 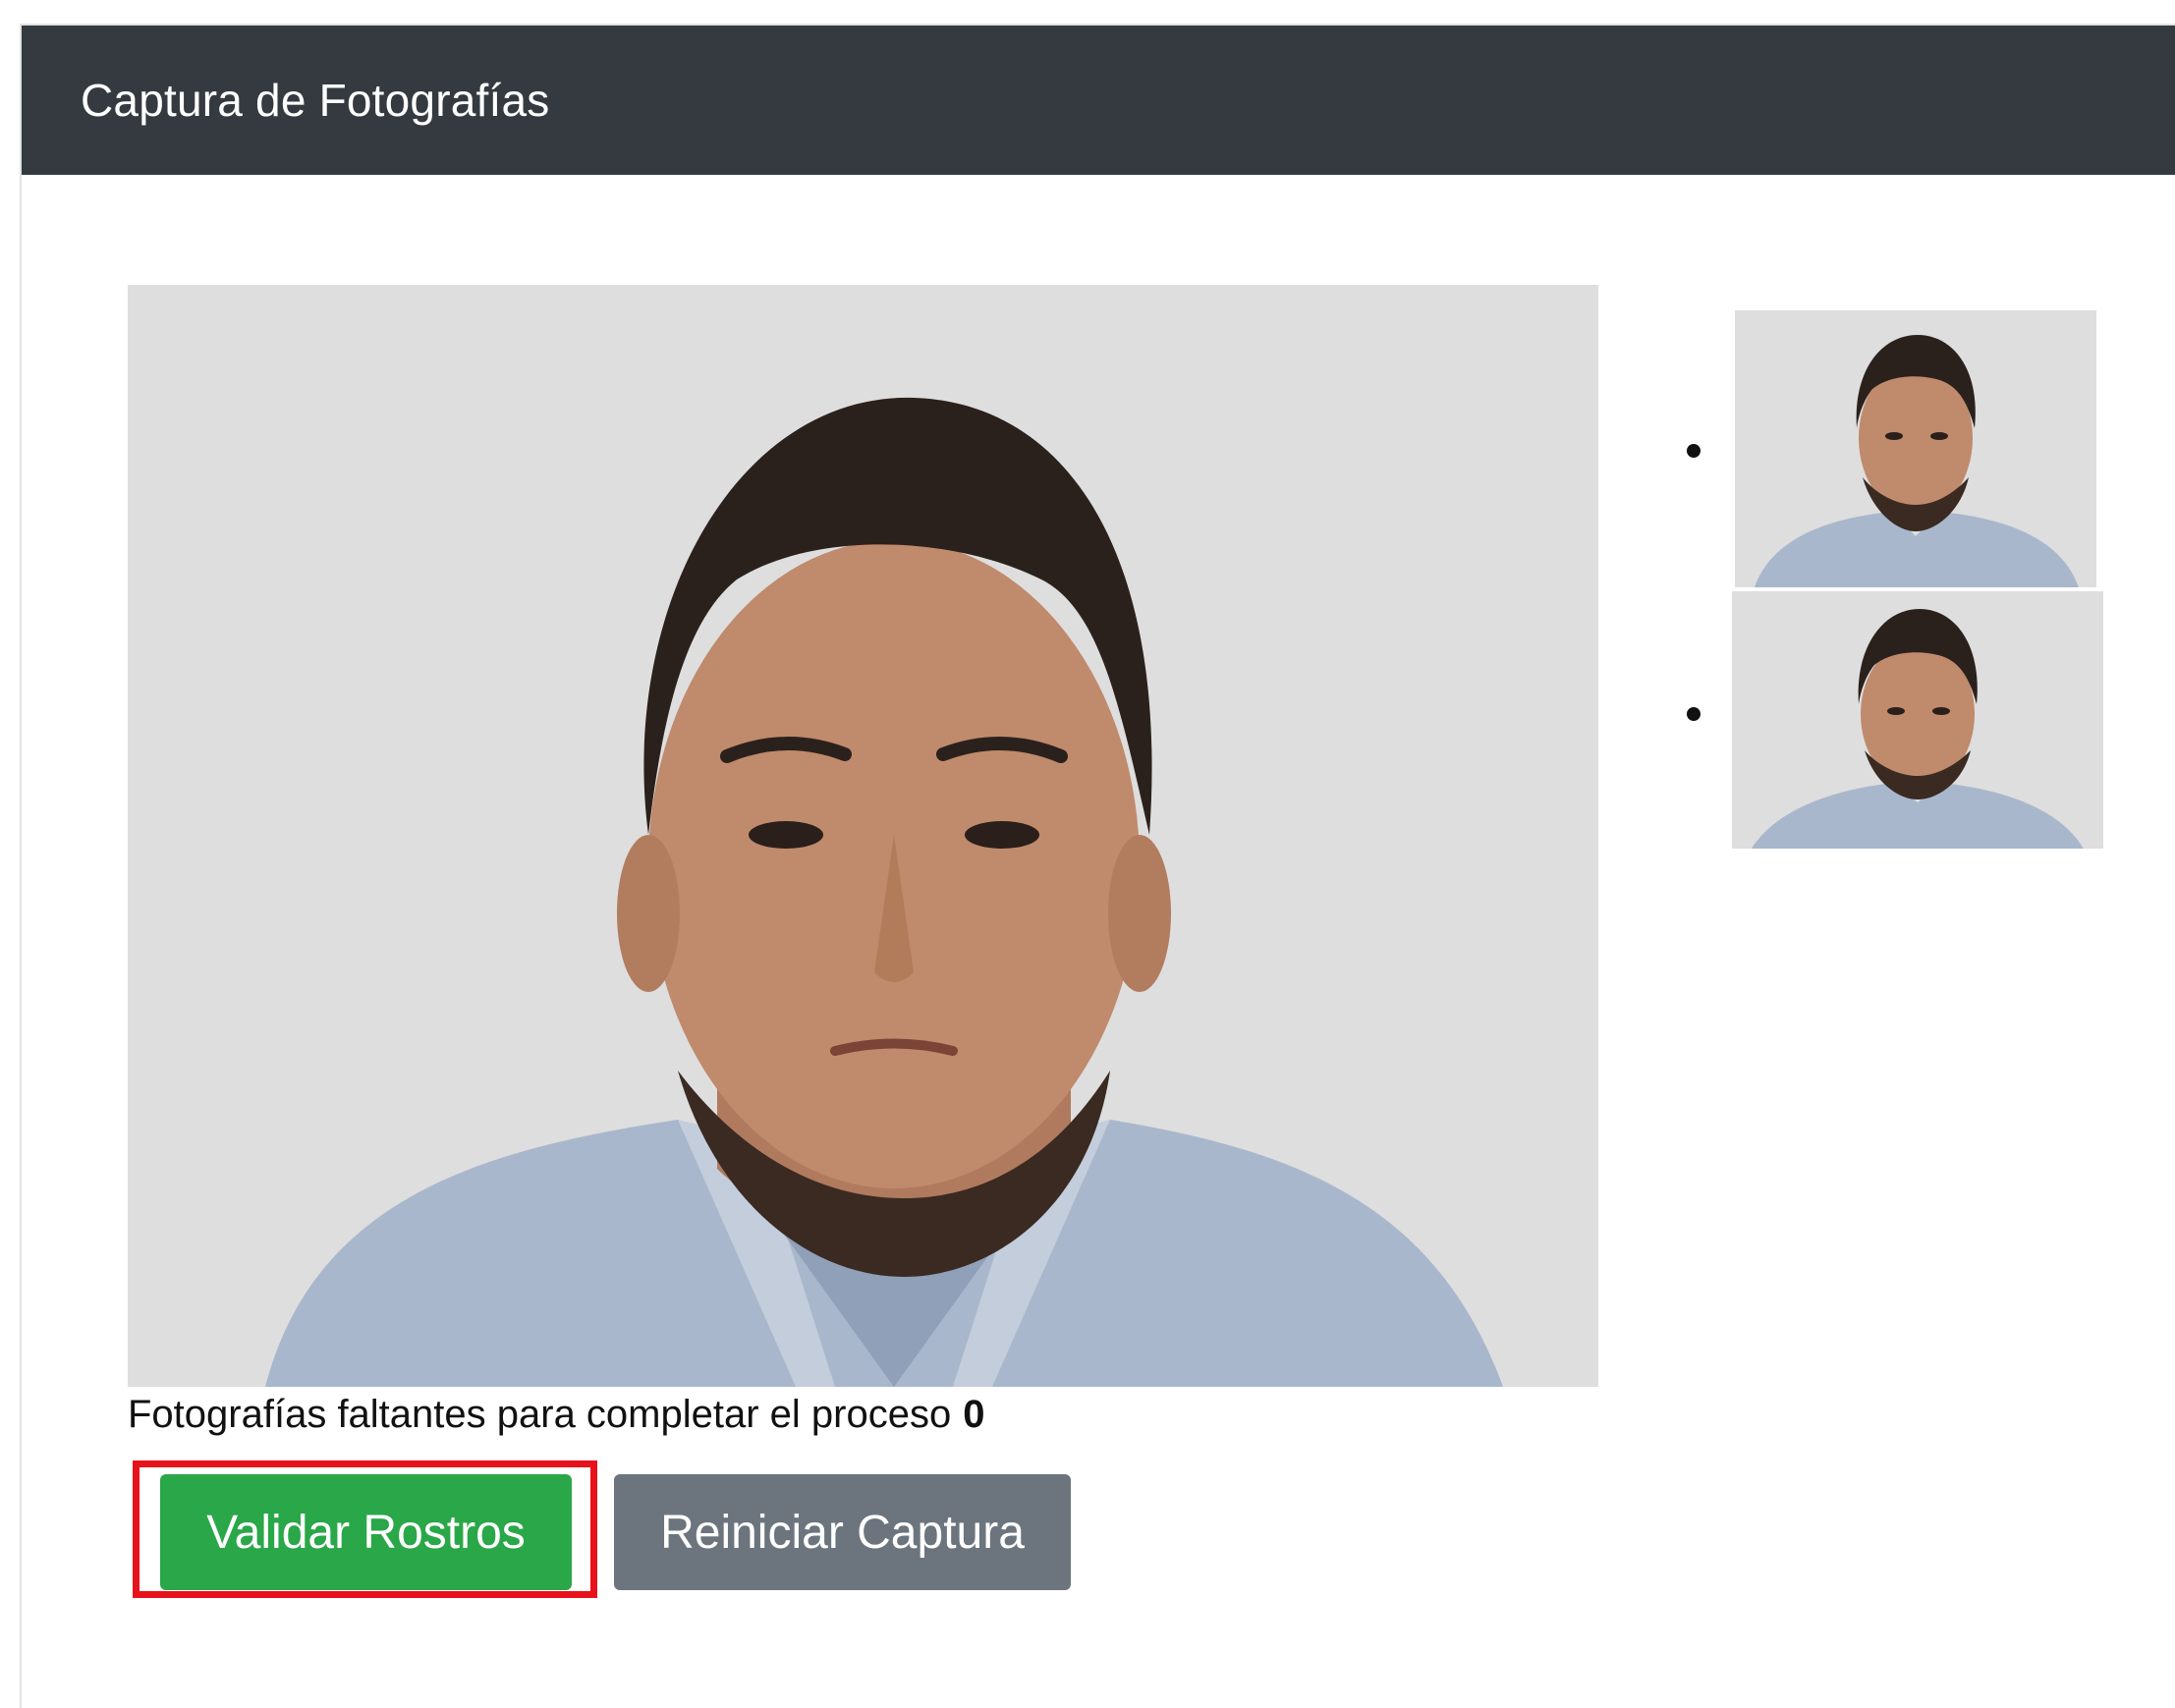 I want to click on reset-capture-button: Reiniciar Captura, so click(x=842, y=1532).